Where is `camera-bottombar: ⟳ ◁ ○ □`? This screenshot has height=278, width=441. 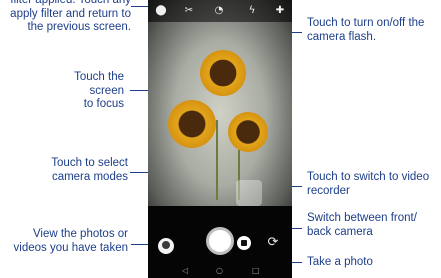 camera-bottombar: ⟳ ◁ ○ □ is located at coordinates (220, 242).